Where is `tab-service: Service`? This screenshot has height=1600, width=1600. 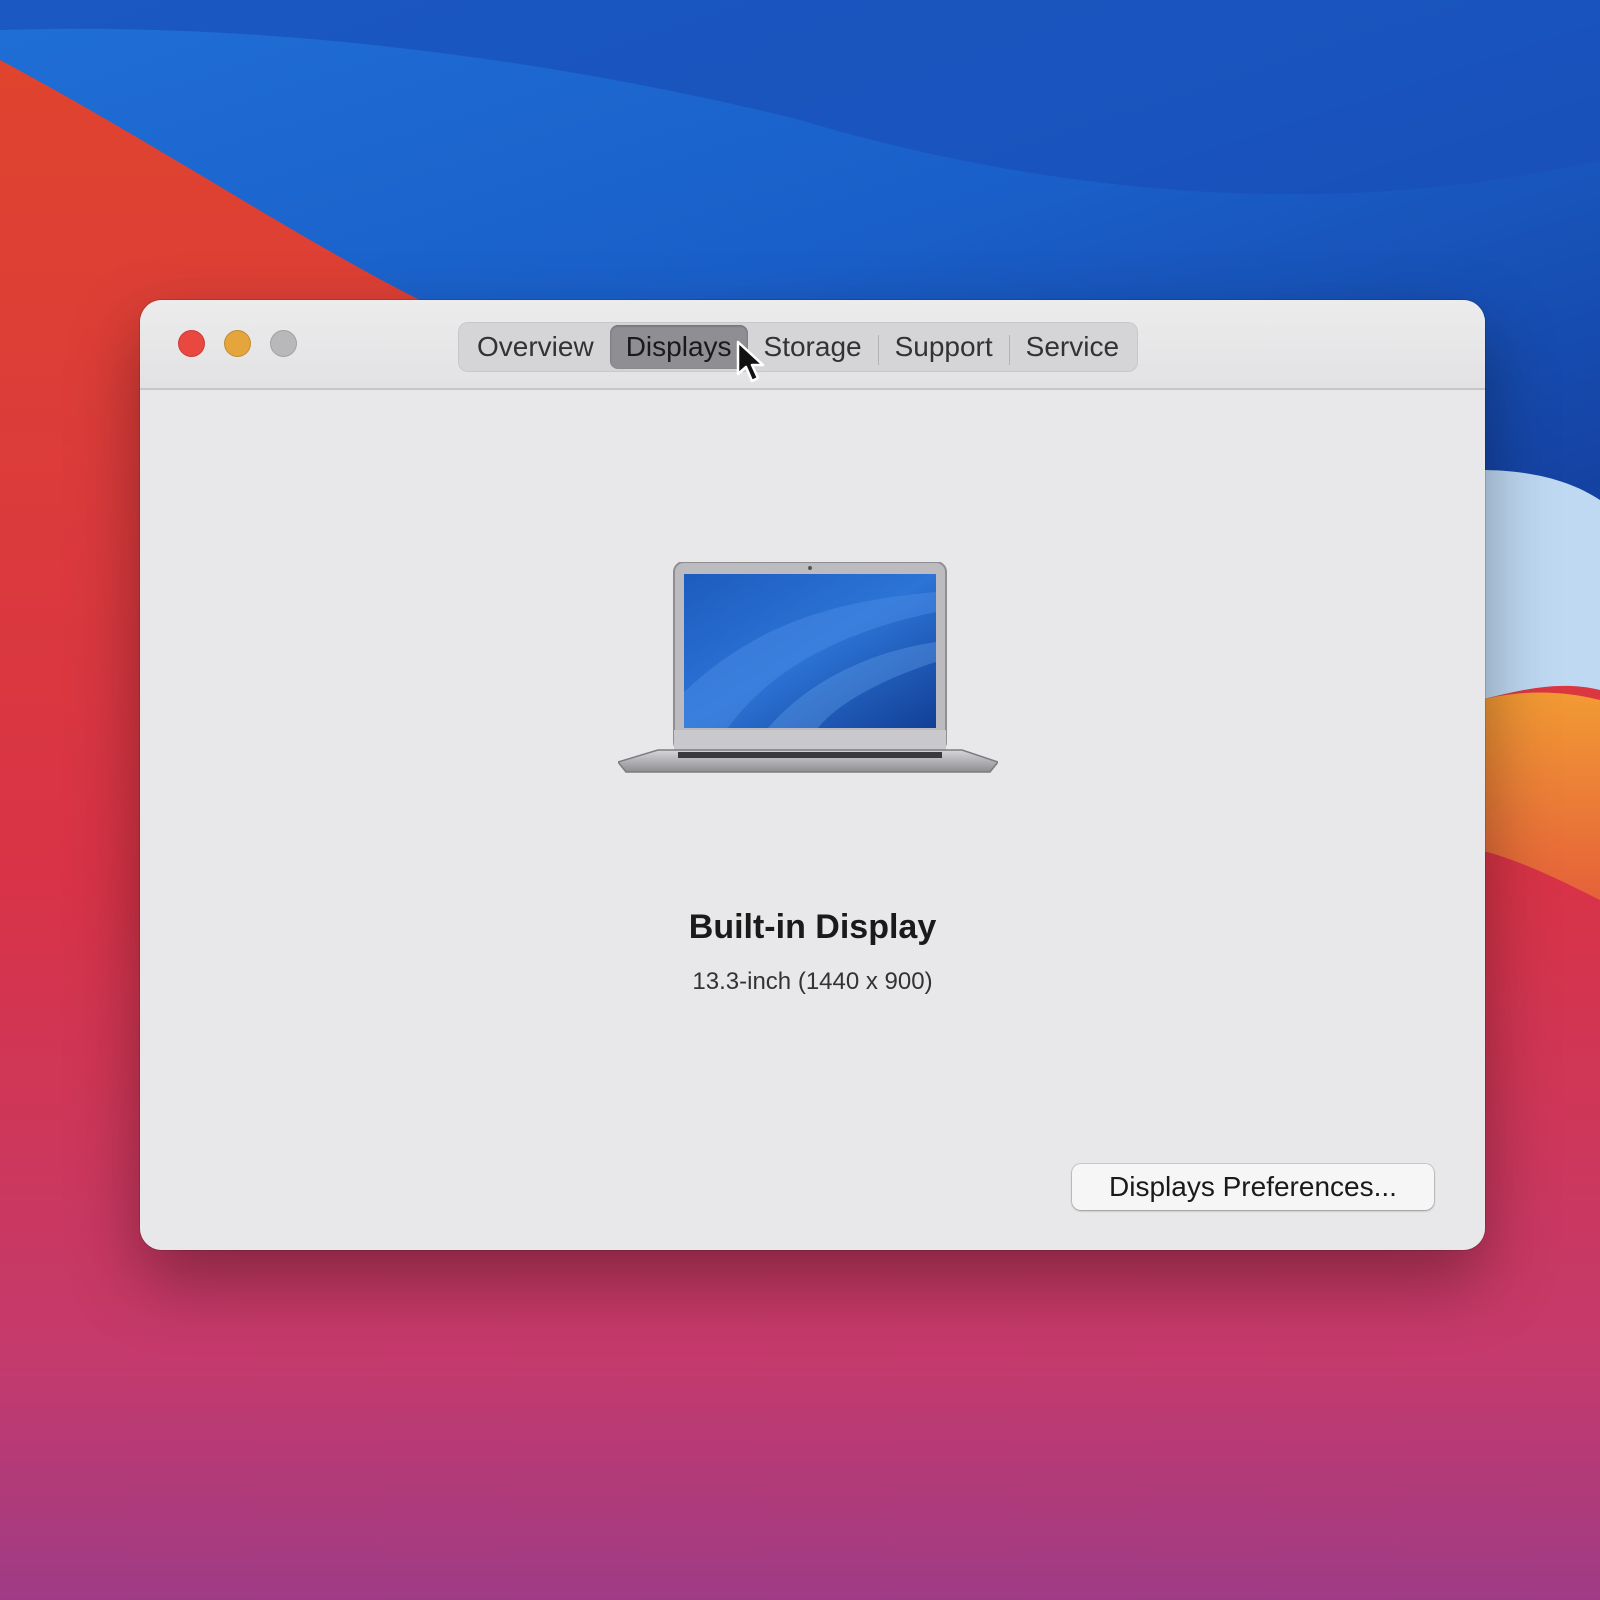 tab-service: Service is located at coordinates (1072, 347).